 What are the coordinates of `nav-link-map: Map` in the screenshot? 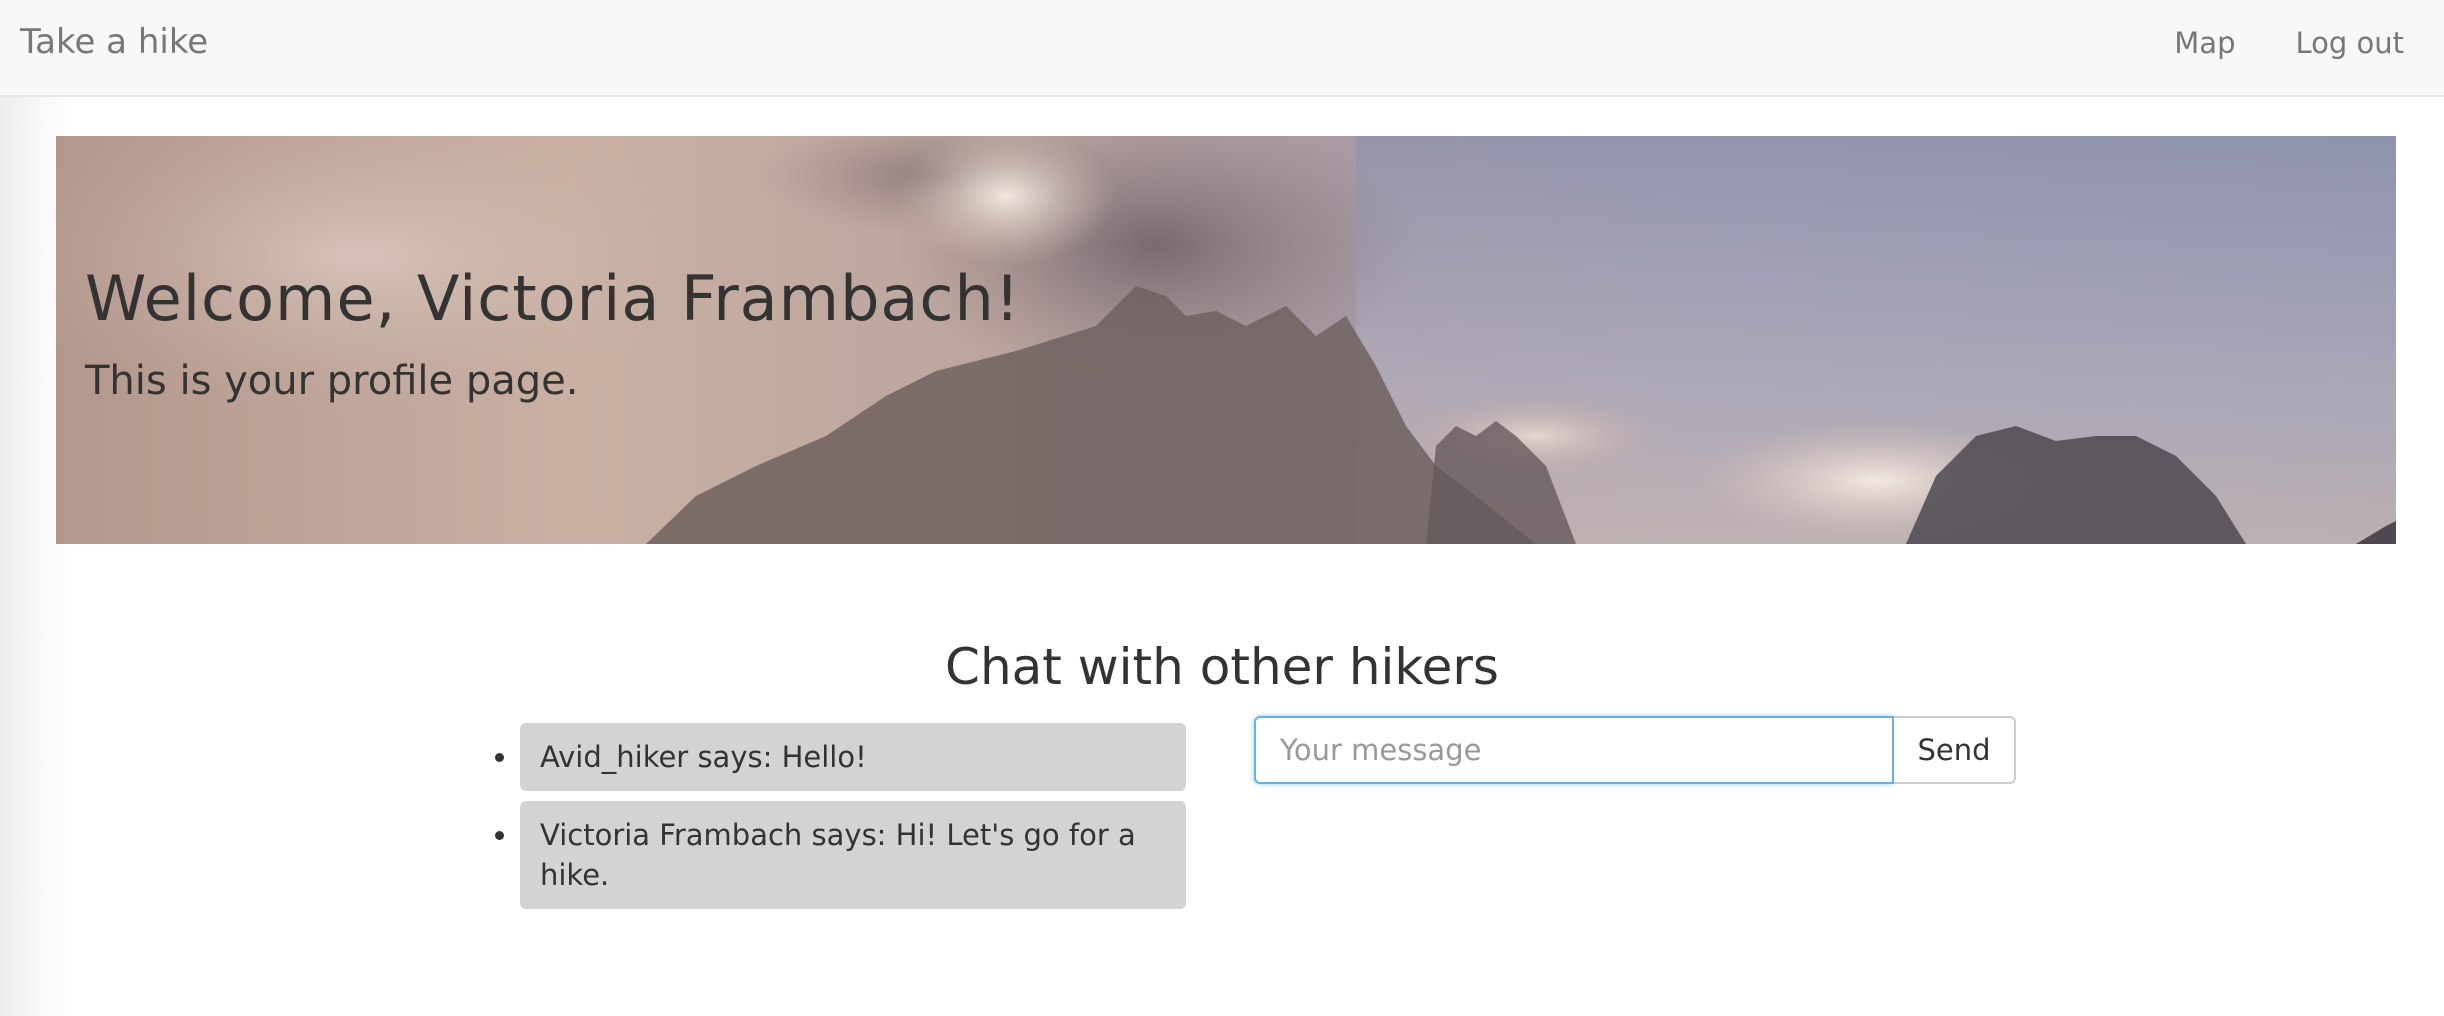 It's located at (2204, 43).